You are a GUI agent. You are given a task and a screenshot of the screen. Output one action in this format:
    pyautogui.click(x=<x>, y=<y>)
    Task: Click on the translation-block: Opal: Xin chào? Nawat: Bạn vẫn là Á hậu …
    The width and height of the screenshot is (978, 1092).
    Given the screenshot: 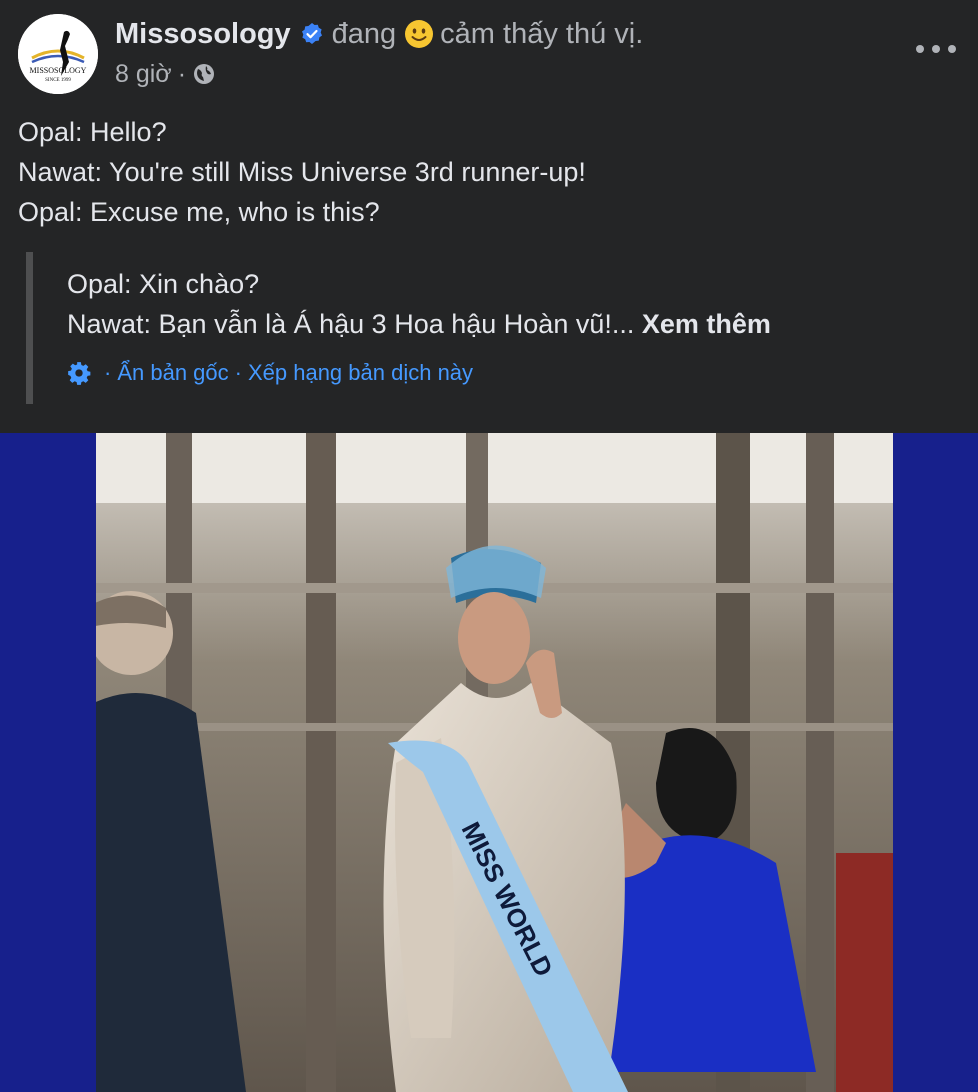 What is the action you would take?
    pyautogui.click(x=489, y=328)
    